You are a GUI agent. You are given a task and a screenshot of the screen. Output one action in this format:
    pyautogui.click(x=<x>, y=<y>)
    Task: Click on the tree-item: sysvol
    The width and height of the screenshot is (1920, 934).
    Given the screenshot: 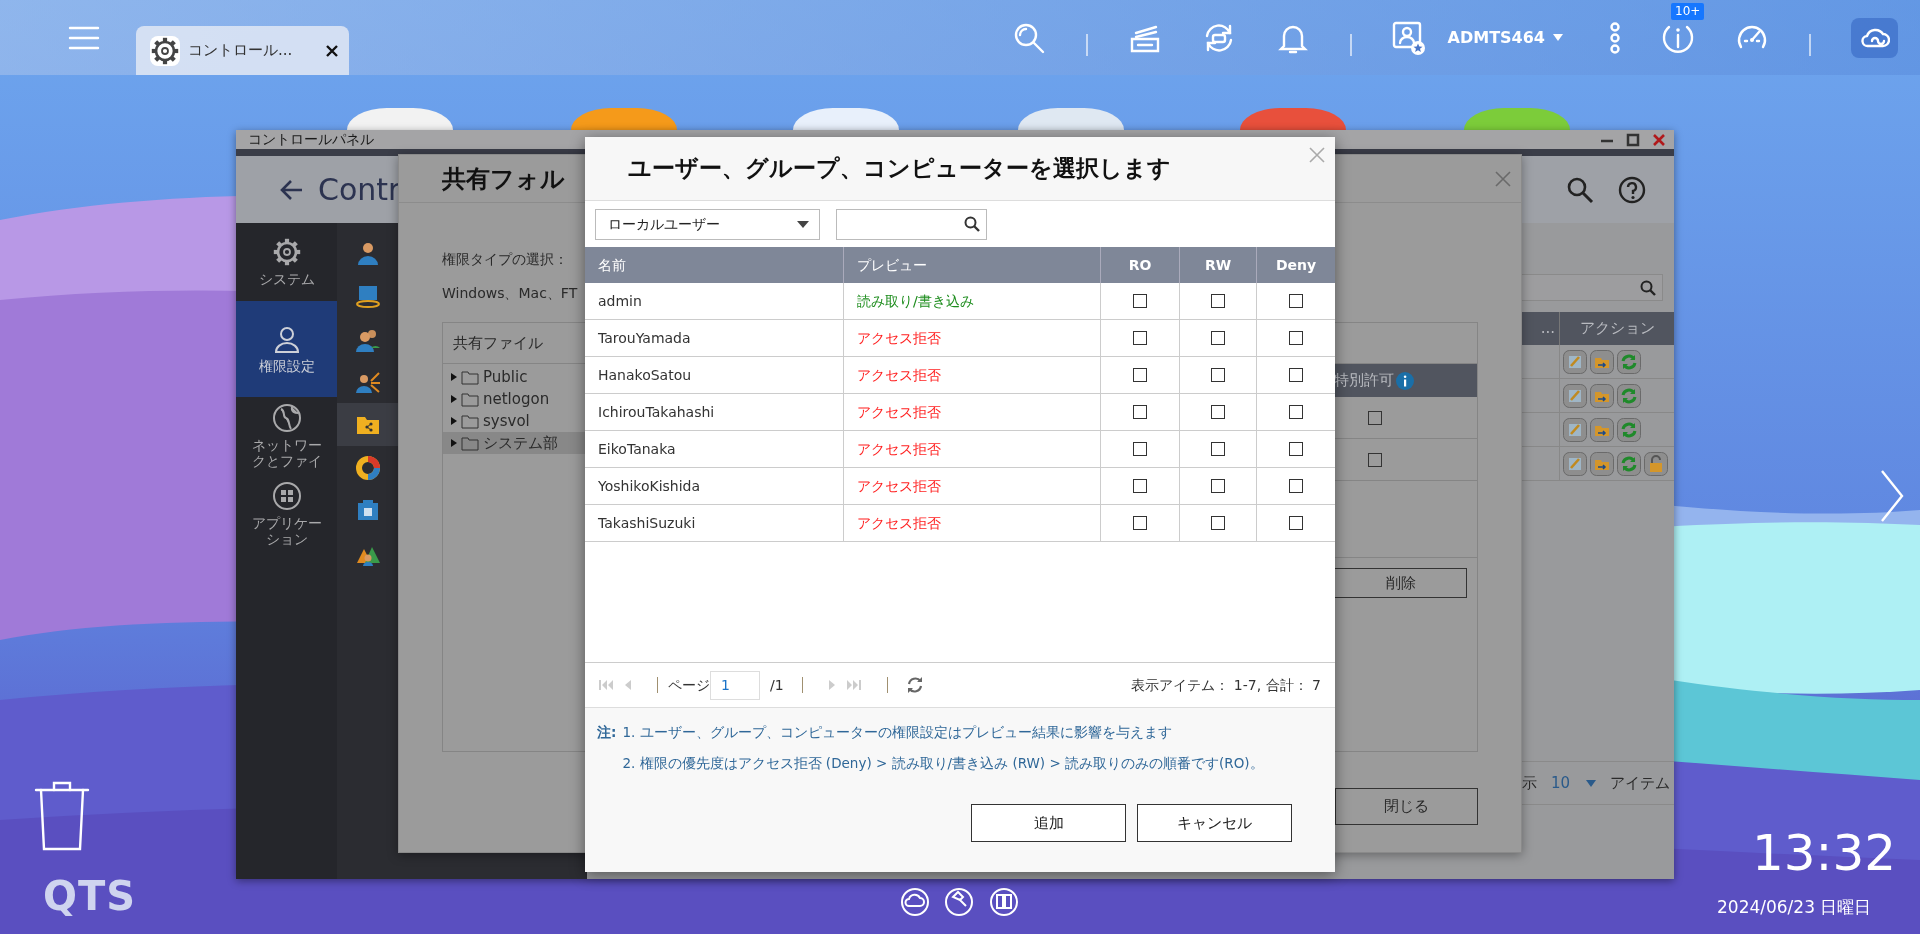 What is the action you would take?
    pyautogui.click(x=514, y=421)
    